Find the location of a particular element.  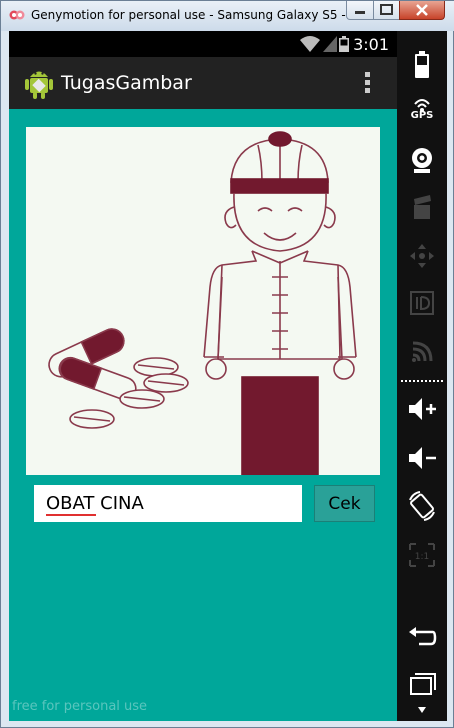

clock: 3:01 is located at coordinates (371, 44).